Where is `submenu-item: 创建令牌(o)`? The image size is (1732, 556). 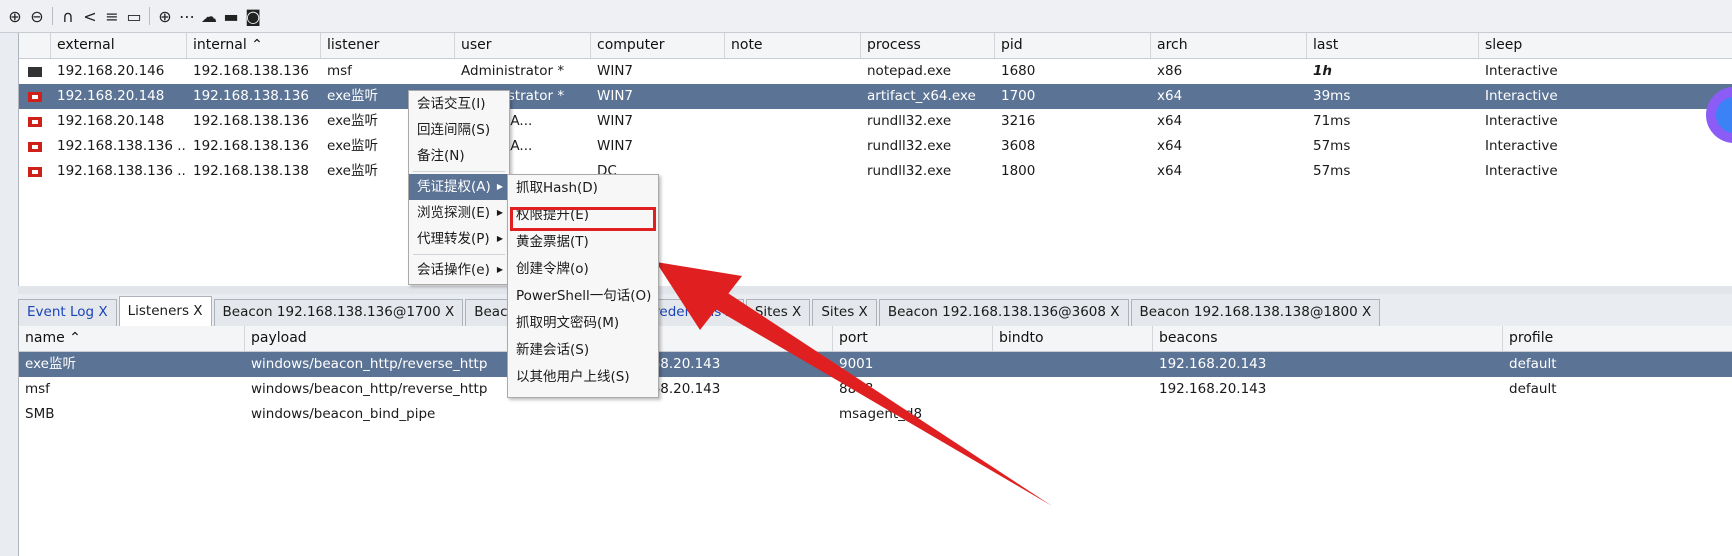
submenu-item: 创建令牌(o) is located at coordinates (583, 269).